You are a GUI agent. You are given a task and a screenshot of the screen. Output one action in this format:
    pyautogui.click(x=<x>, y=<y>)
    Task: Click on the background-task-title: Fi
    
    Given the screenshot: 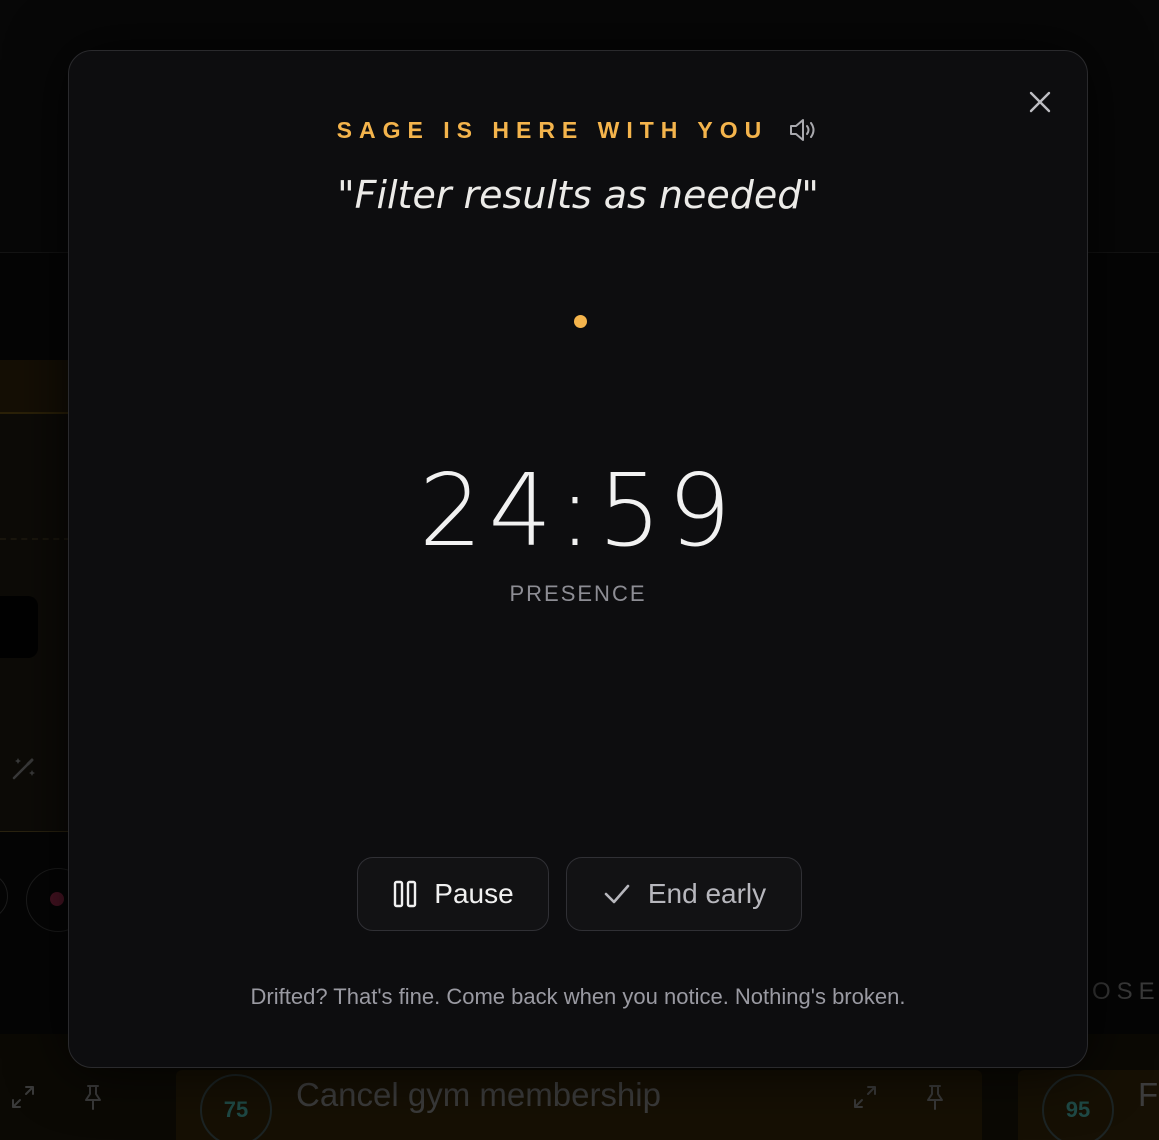 What is the action you would take?
    pyautogui.click(x=1148, y=1094)
    